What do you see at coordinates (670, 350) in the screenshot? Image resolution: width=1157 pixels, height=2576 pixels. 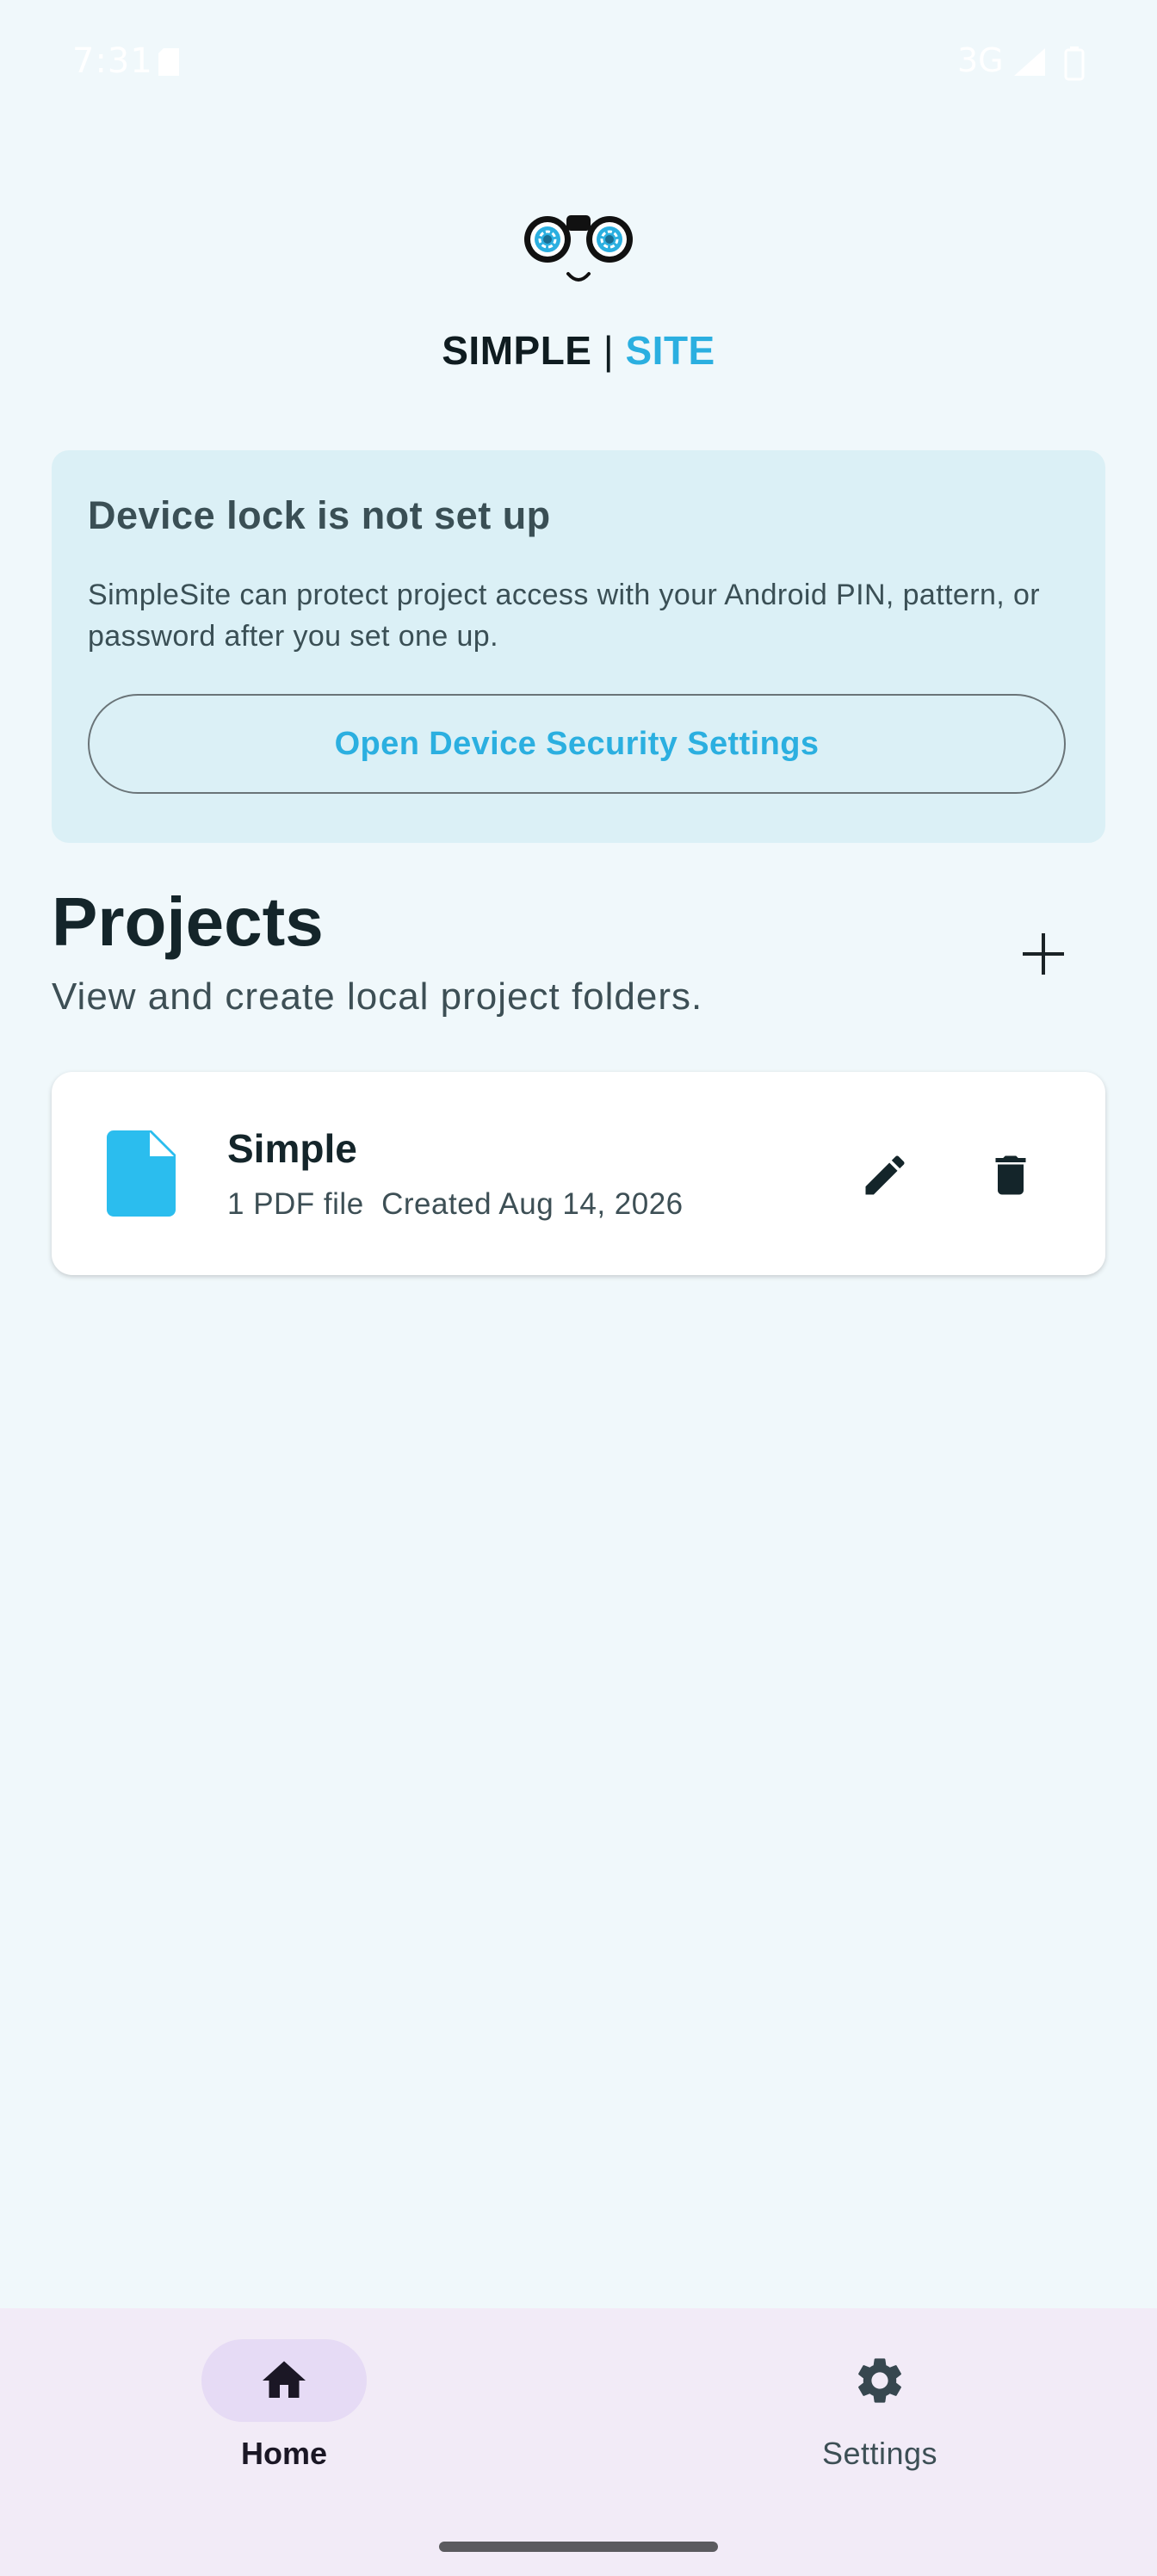 I see `brand-site: SITE` at bounding box center [670, 350].